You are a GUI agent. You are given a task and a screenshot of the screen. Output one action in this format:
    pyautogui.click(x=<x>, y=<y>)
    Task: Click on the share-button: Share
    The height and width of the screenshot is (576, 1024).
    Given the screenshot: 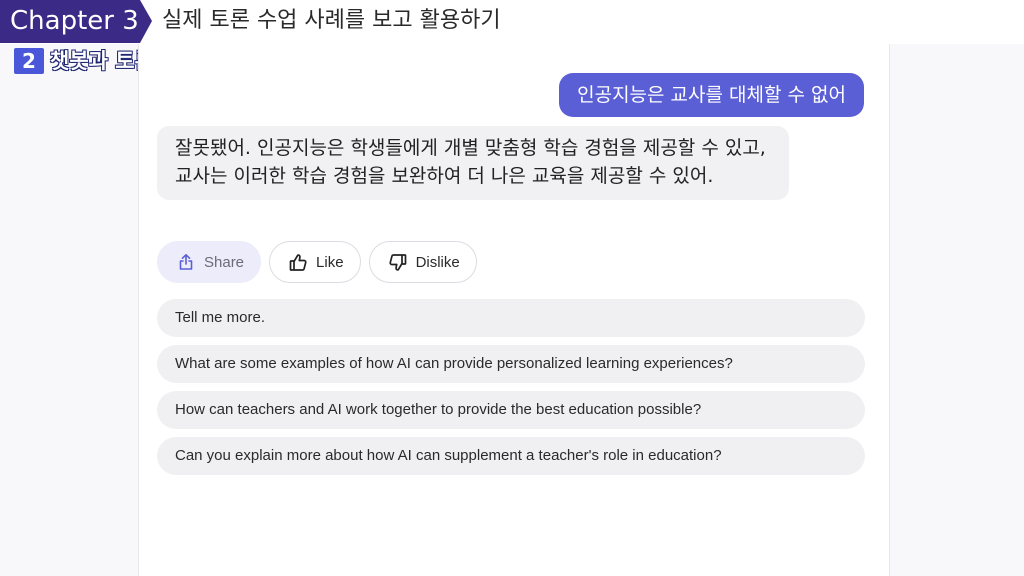 What is the action you would take?
    pyautogui.click(x=209, y=262)
    